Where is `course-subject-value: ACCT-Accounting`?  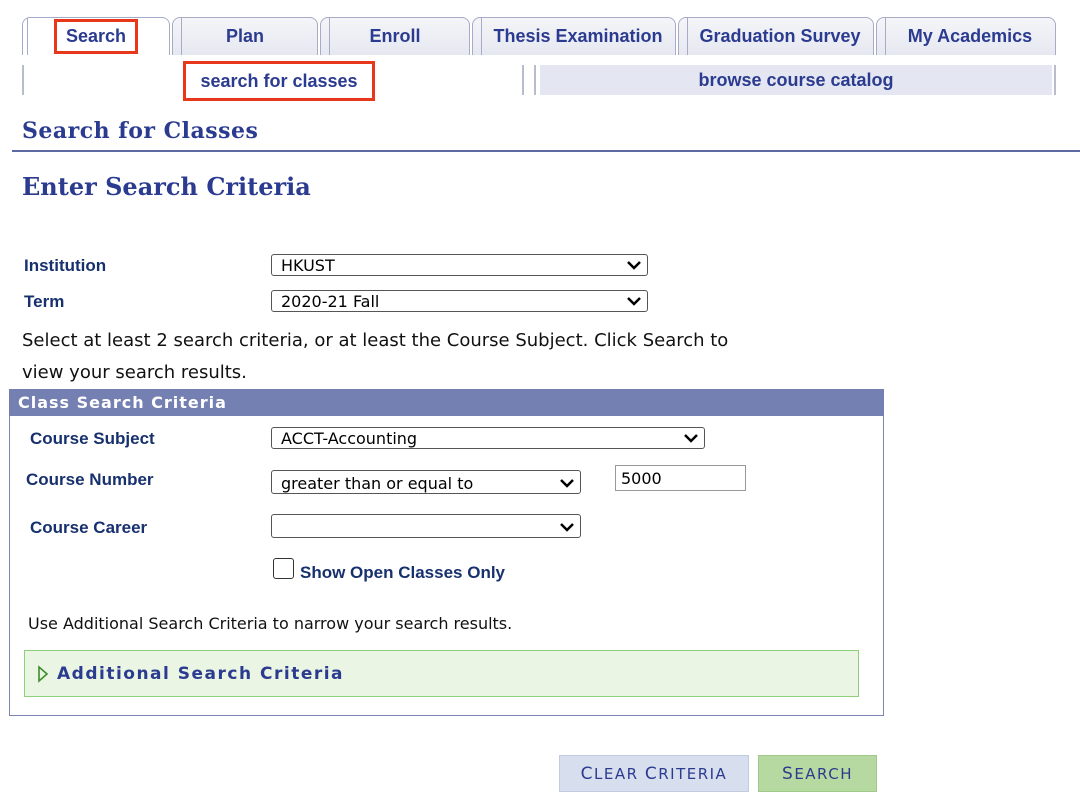
course-subject-value: ACCT-Accounting is located at coordinates (349, 438).